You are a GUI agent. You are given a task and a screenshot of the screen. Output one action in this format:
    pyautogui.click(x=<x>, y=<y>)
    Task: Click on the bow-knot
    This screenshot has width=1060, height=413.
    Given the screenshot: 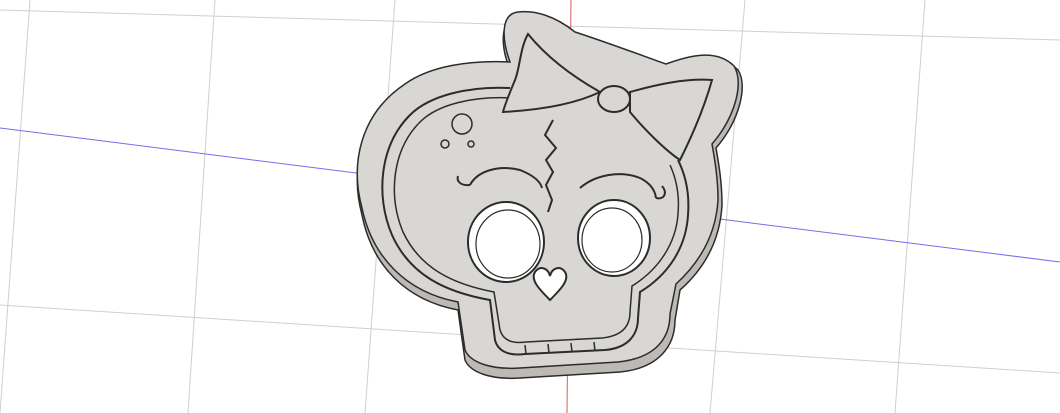 What is the action you would take?
    pyautogui.click(x=614, y=99)
    